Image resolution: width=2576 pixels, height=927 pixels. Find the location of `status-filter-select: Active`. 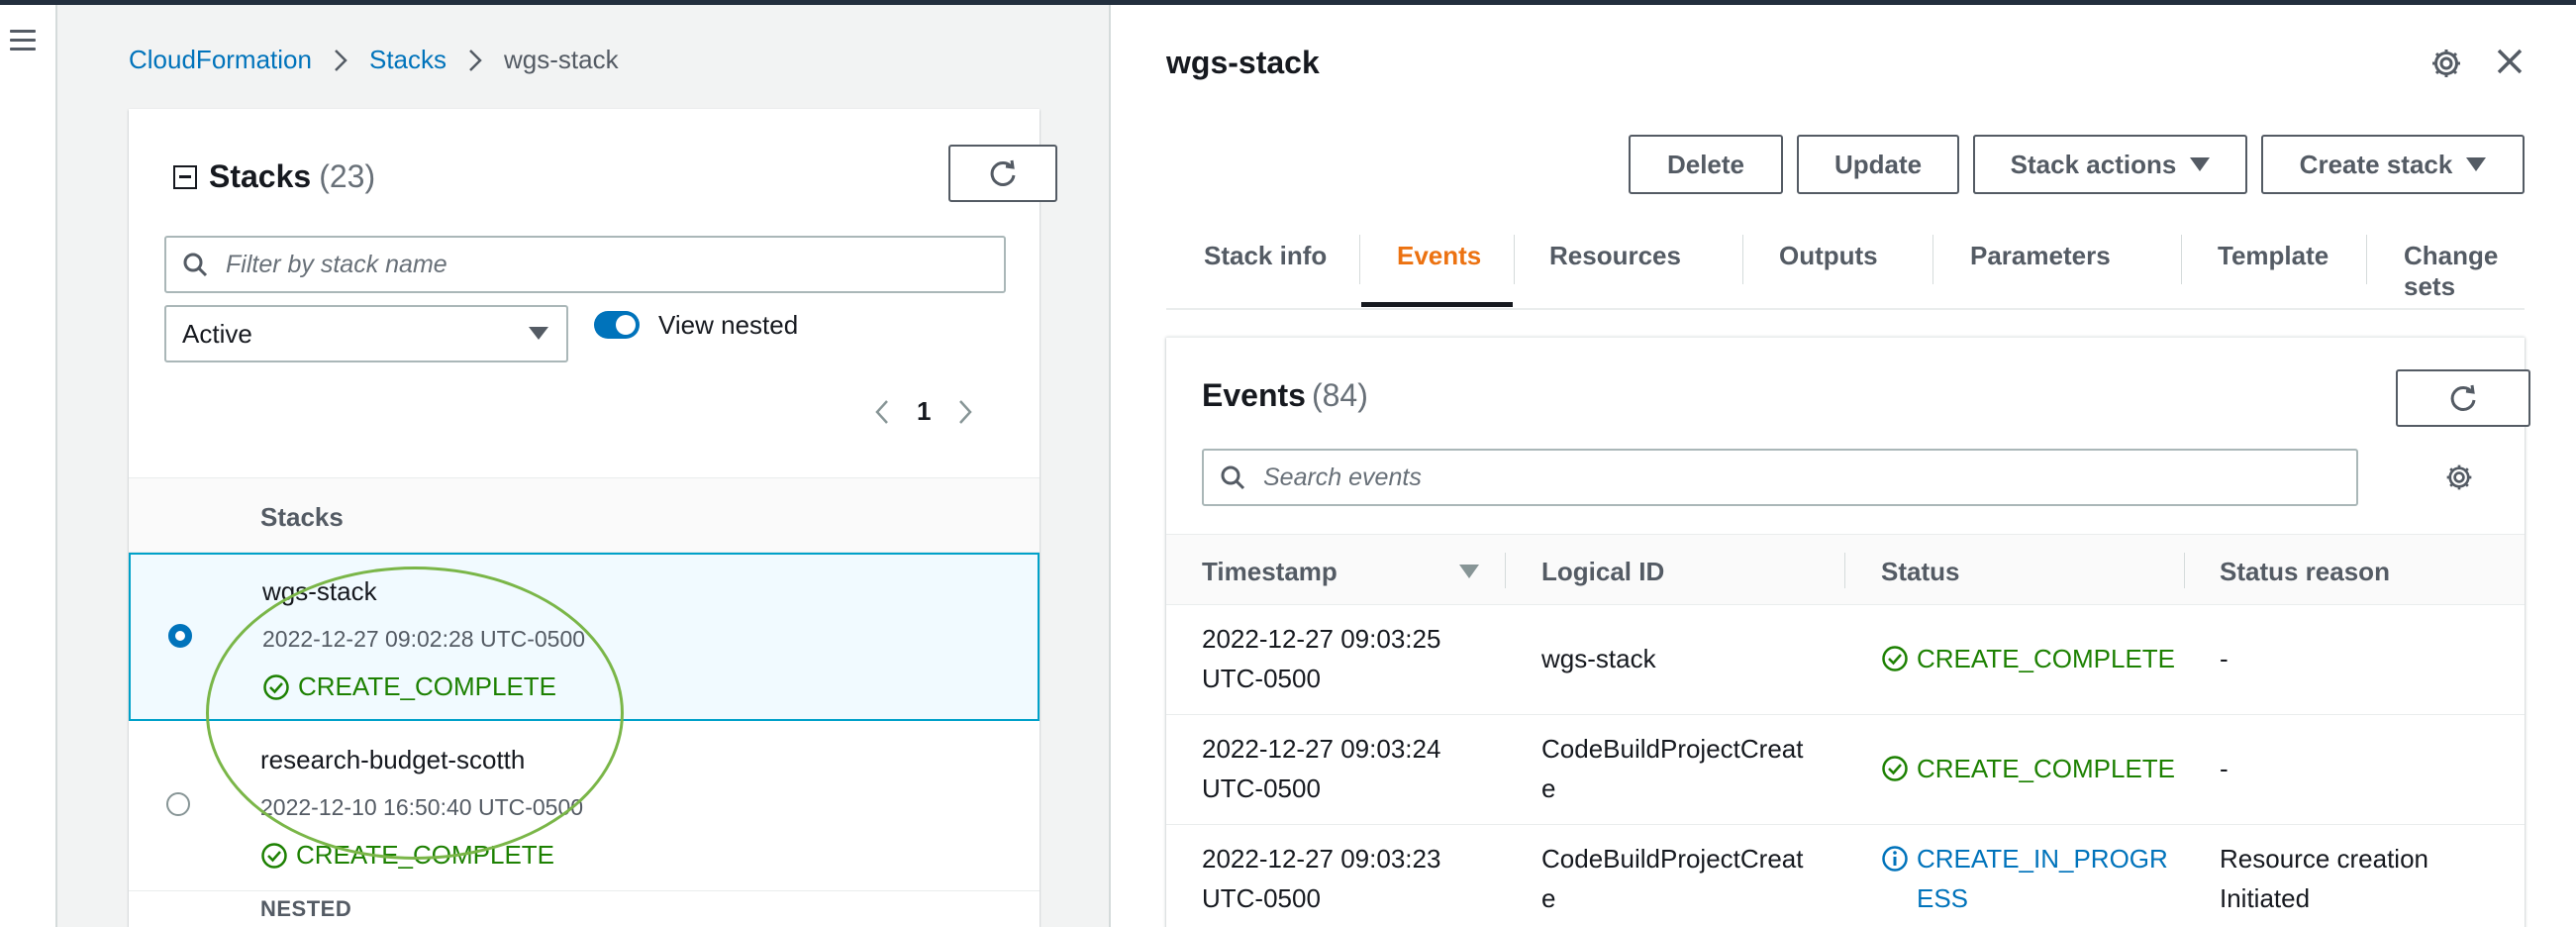

status-filter-select: Active is located at coordinates (366, 333).